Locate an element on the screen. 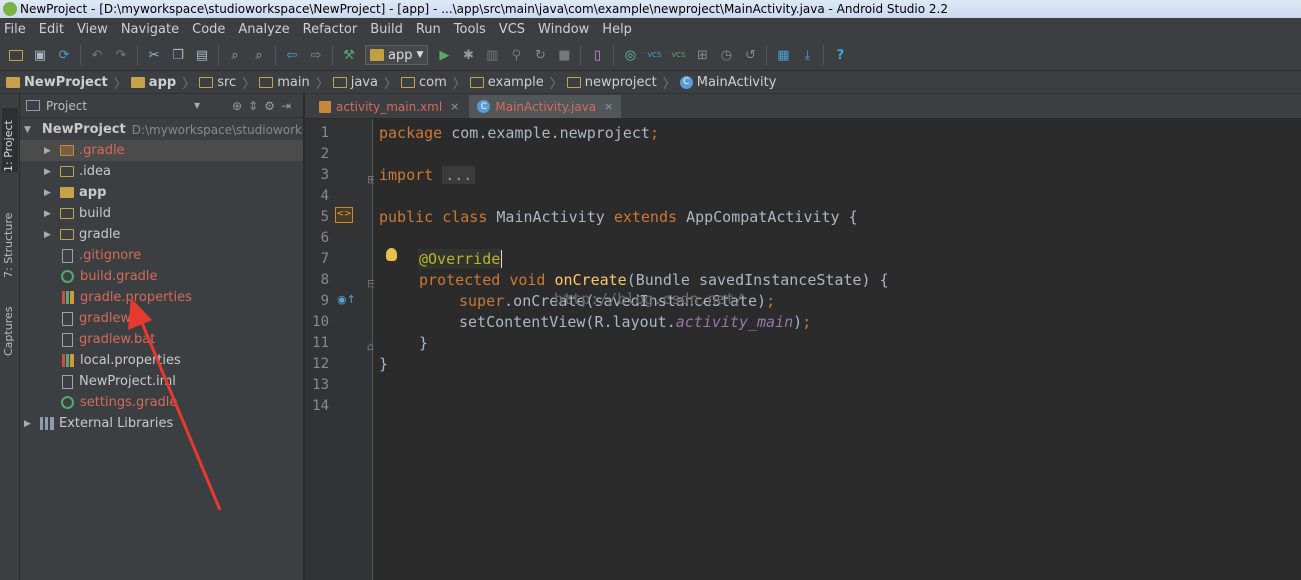 Image resolution: width=1301 pixels, height=580 pixels. tree-item: ▶ app is located at coordinates (161, 192).